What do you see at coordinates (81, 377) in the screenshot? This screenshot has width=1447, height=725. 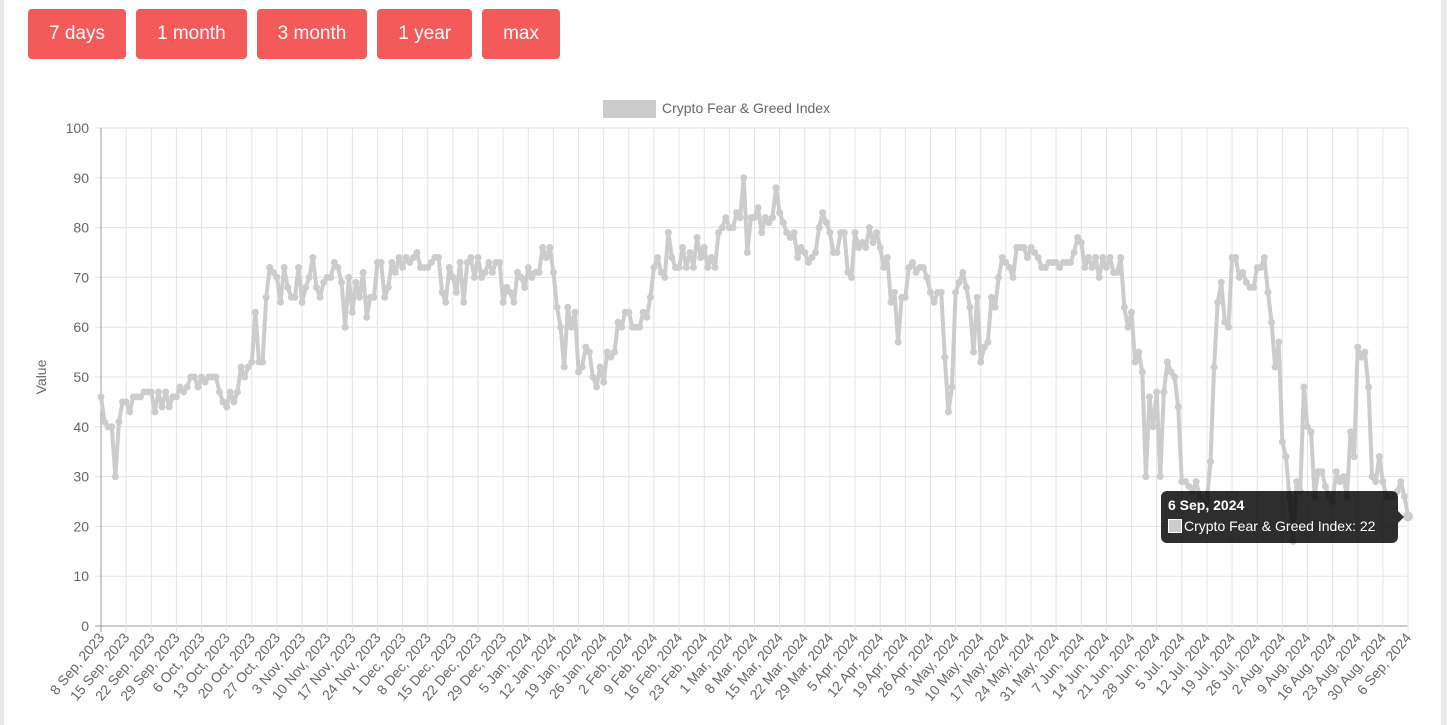 I see `y-tick-label: 50` at bounding box center [81, 377].